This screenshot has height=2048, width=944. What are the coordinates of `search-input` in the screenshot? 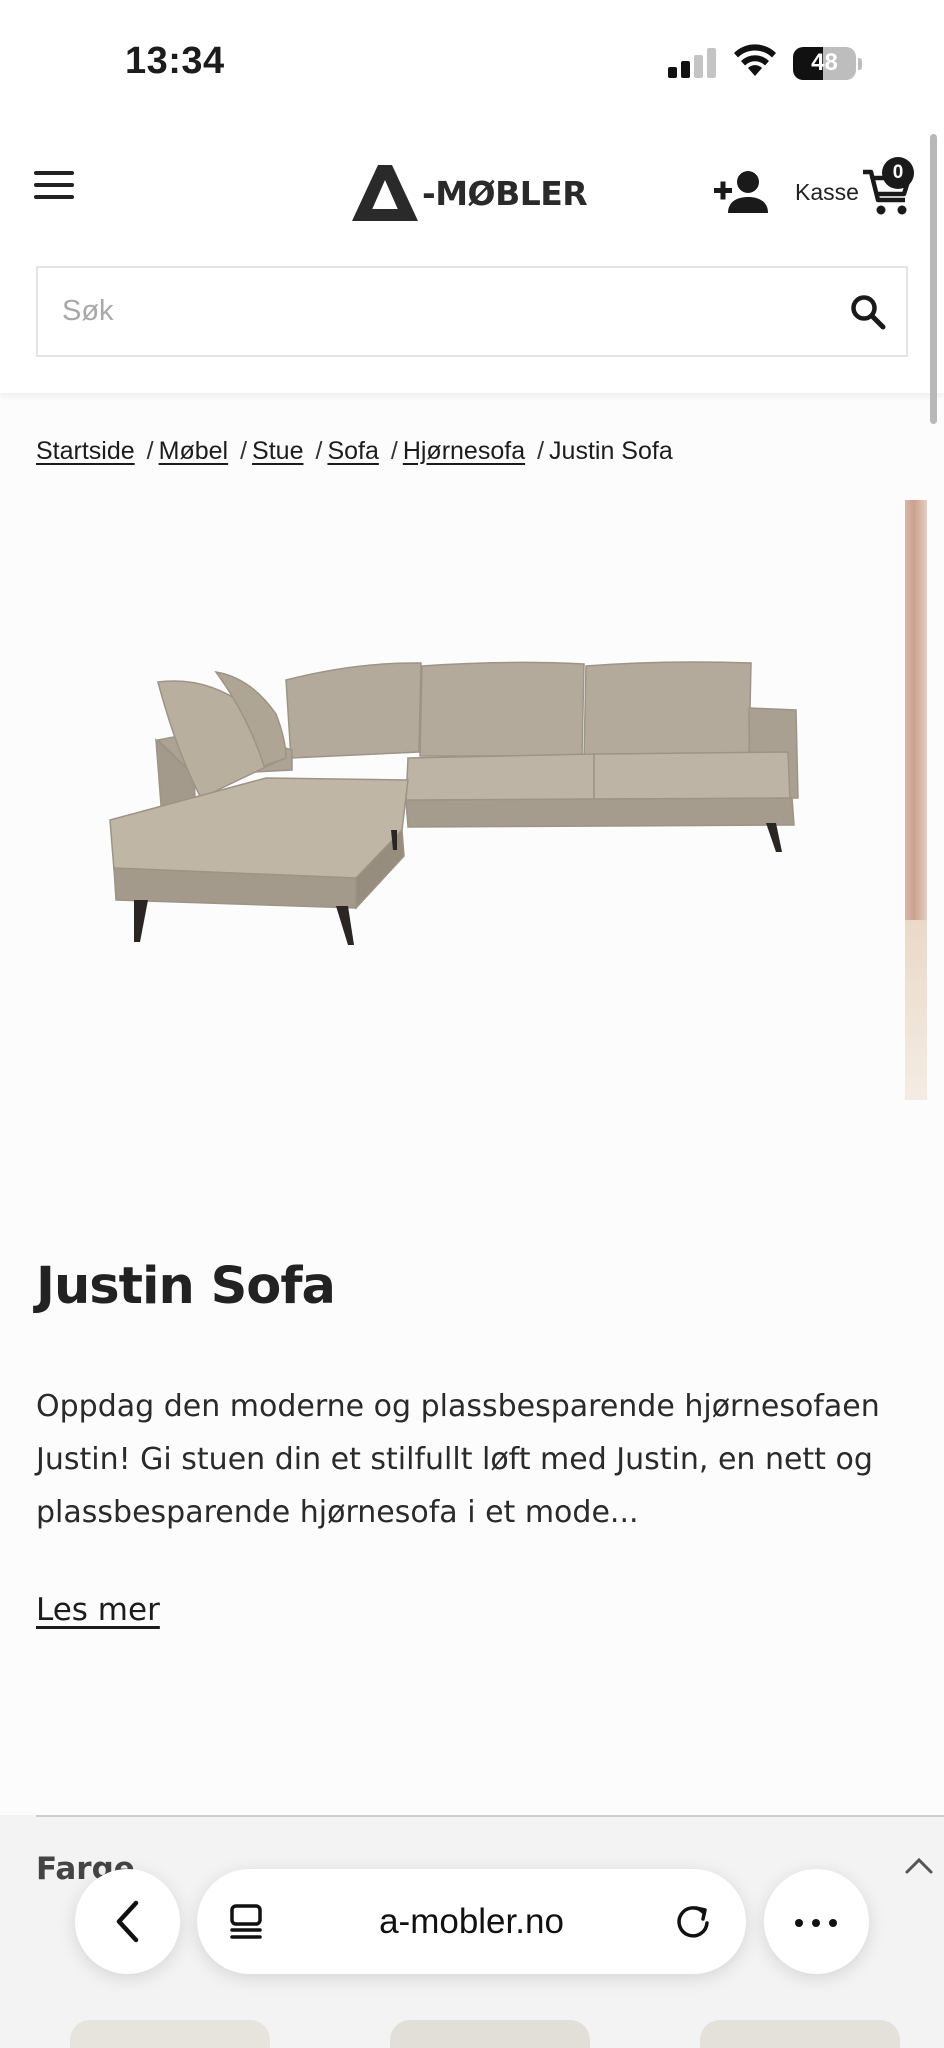 It's located at (452, 311).